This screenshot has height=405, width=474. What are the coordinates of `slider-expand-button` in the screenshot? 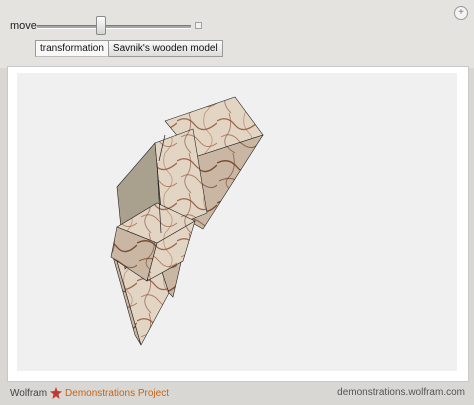 It's located at (198, 25).